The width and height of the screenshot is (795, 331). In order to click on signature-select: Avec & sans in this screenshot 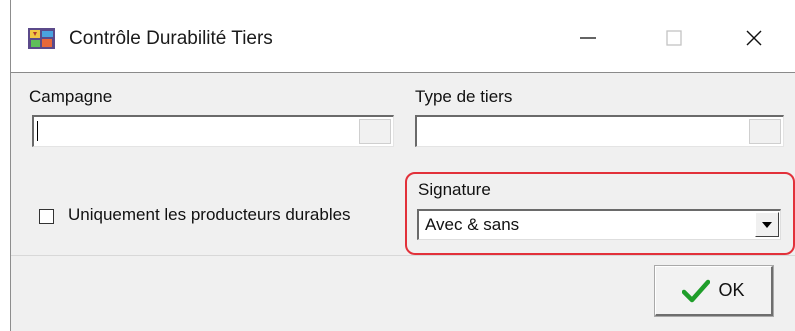, I will do `click(599, 224)`.